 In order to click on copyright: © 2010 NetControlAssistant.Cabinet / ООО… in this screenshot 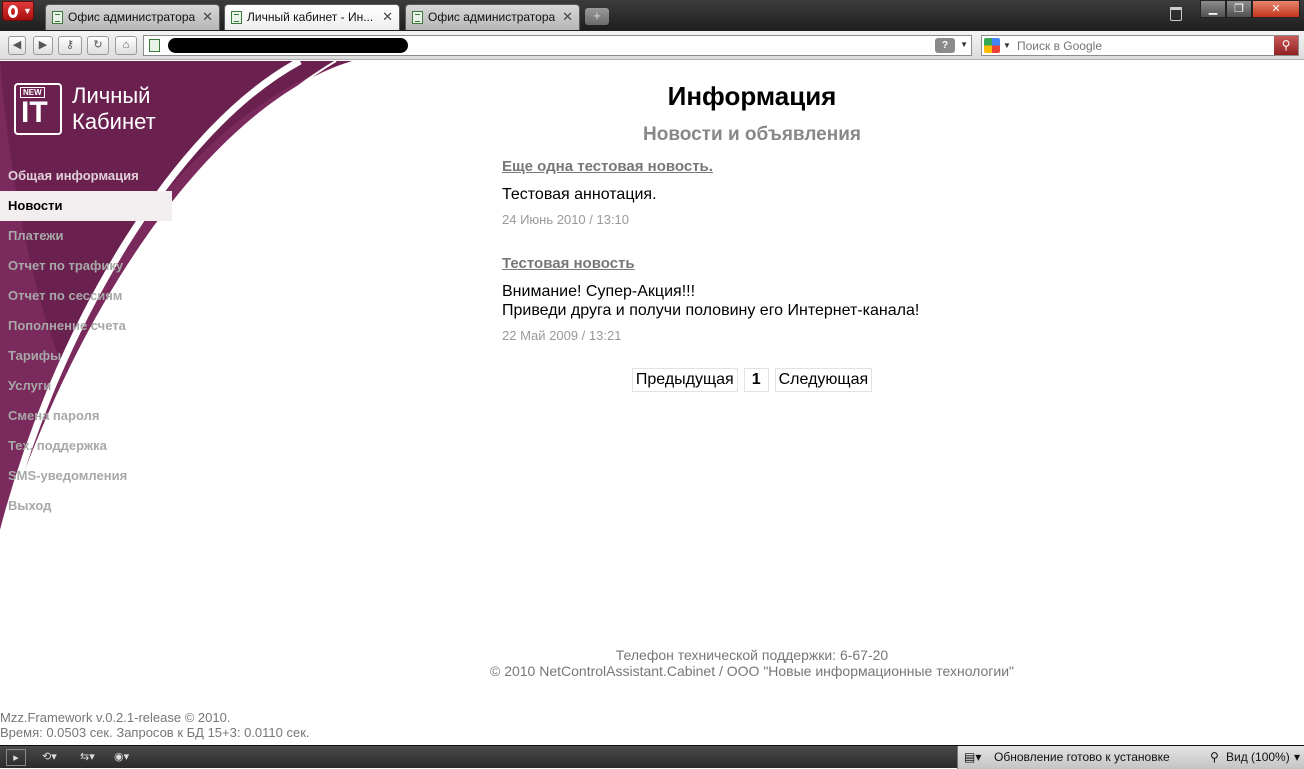, I will do `click(752, 671)`.